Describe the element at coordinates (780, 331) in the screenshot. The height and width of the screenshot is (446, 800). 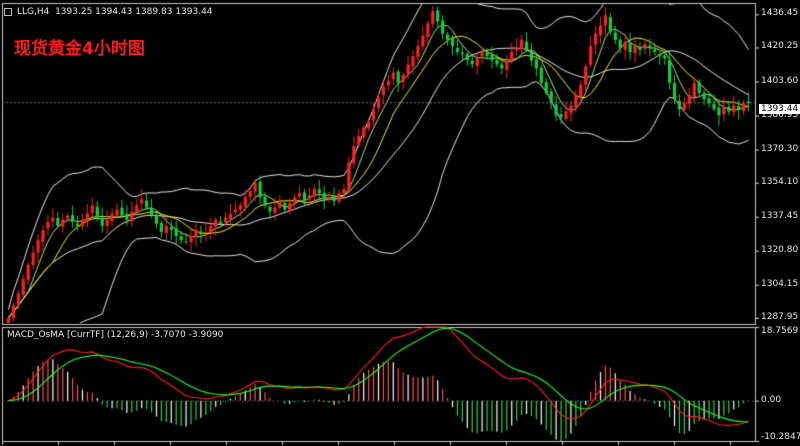
I see `macd-tick-label: 18.7569` at that location.